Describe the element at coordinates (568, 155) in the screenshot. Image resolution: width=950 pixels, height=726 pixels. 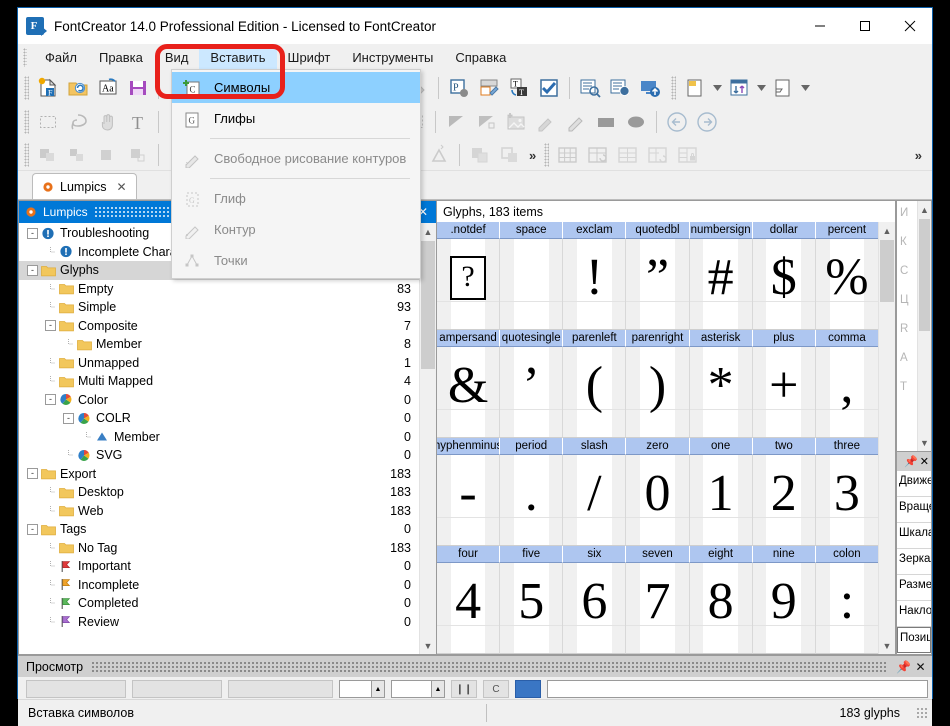
I see `insert-table-icon` at that location.